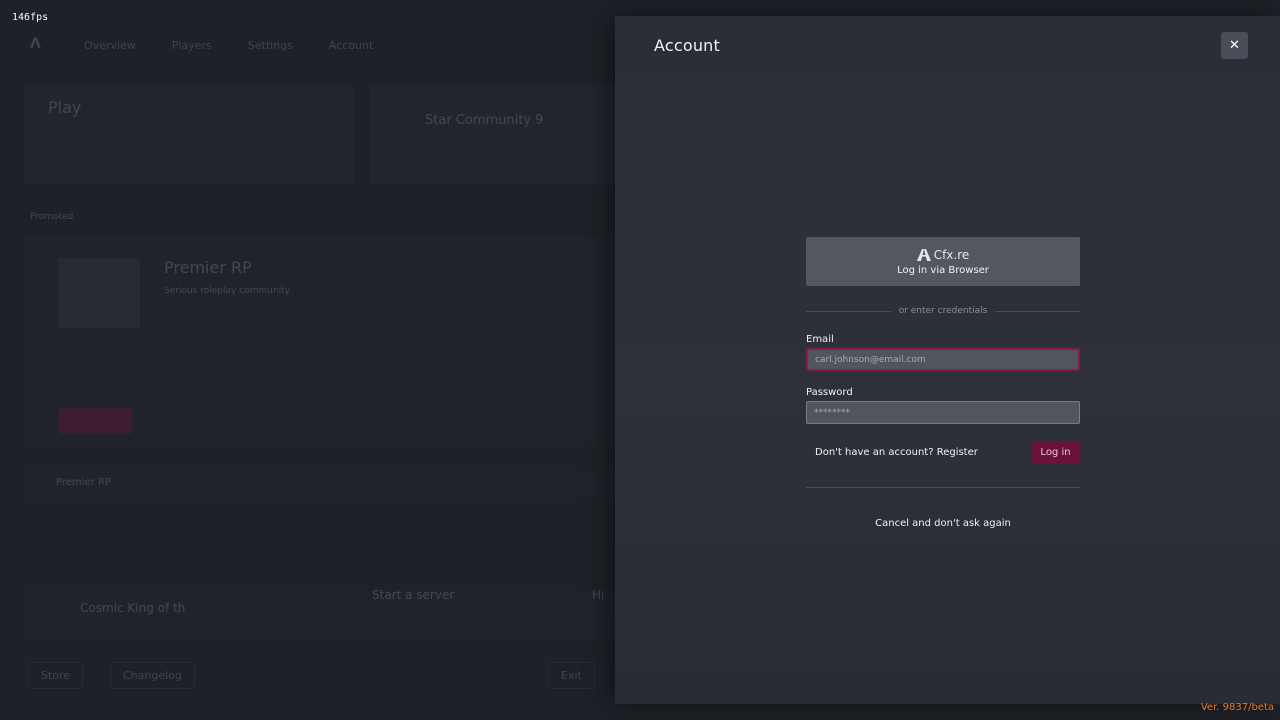 The height and width of the screenshot is (720, 1280). What do you see at coordinates (319, 484) in the screenshot?
I see `bg-list-header` at bounding box center [319, 484].